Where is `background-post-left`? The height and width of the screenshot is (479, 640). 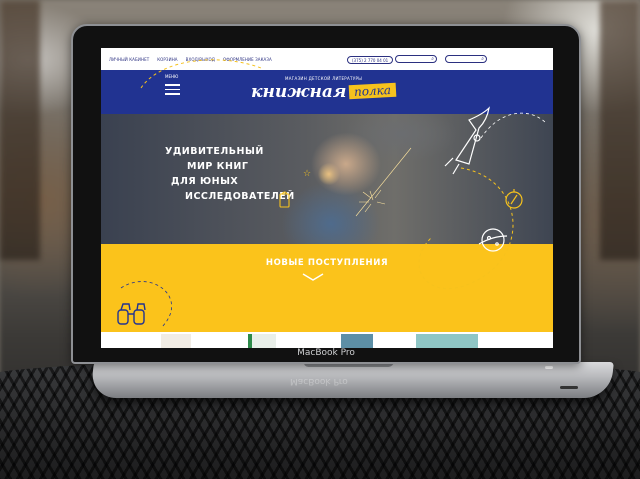
background-post-left is located at coordinates (20, 130).